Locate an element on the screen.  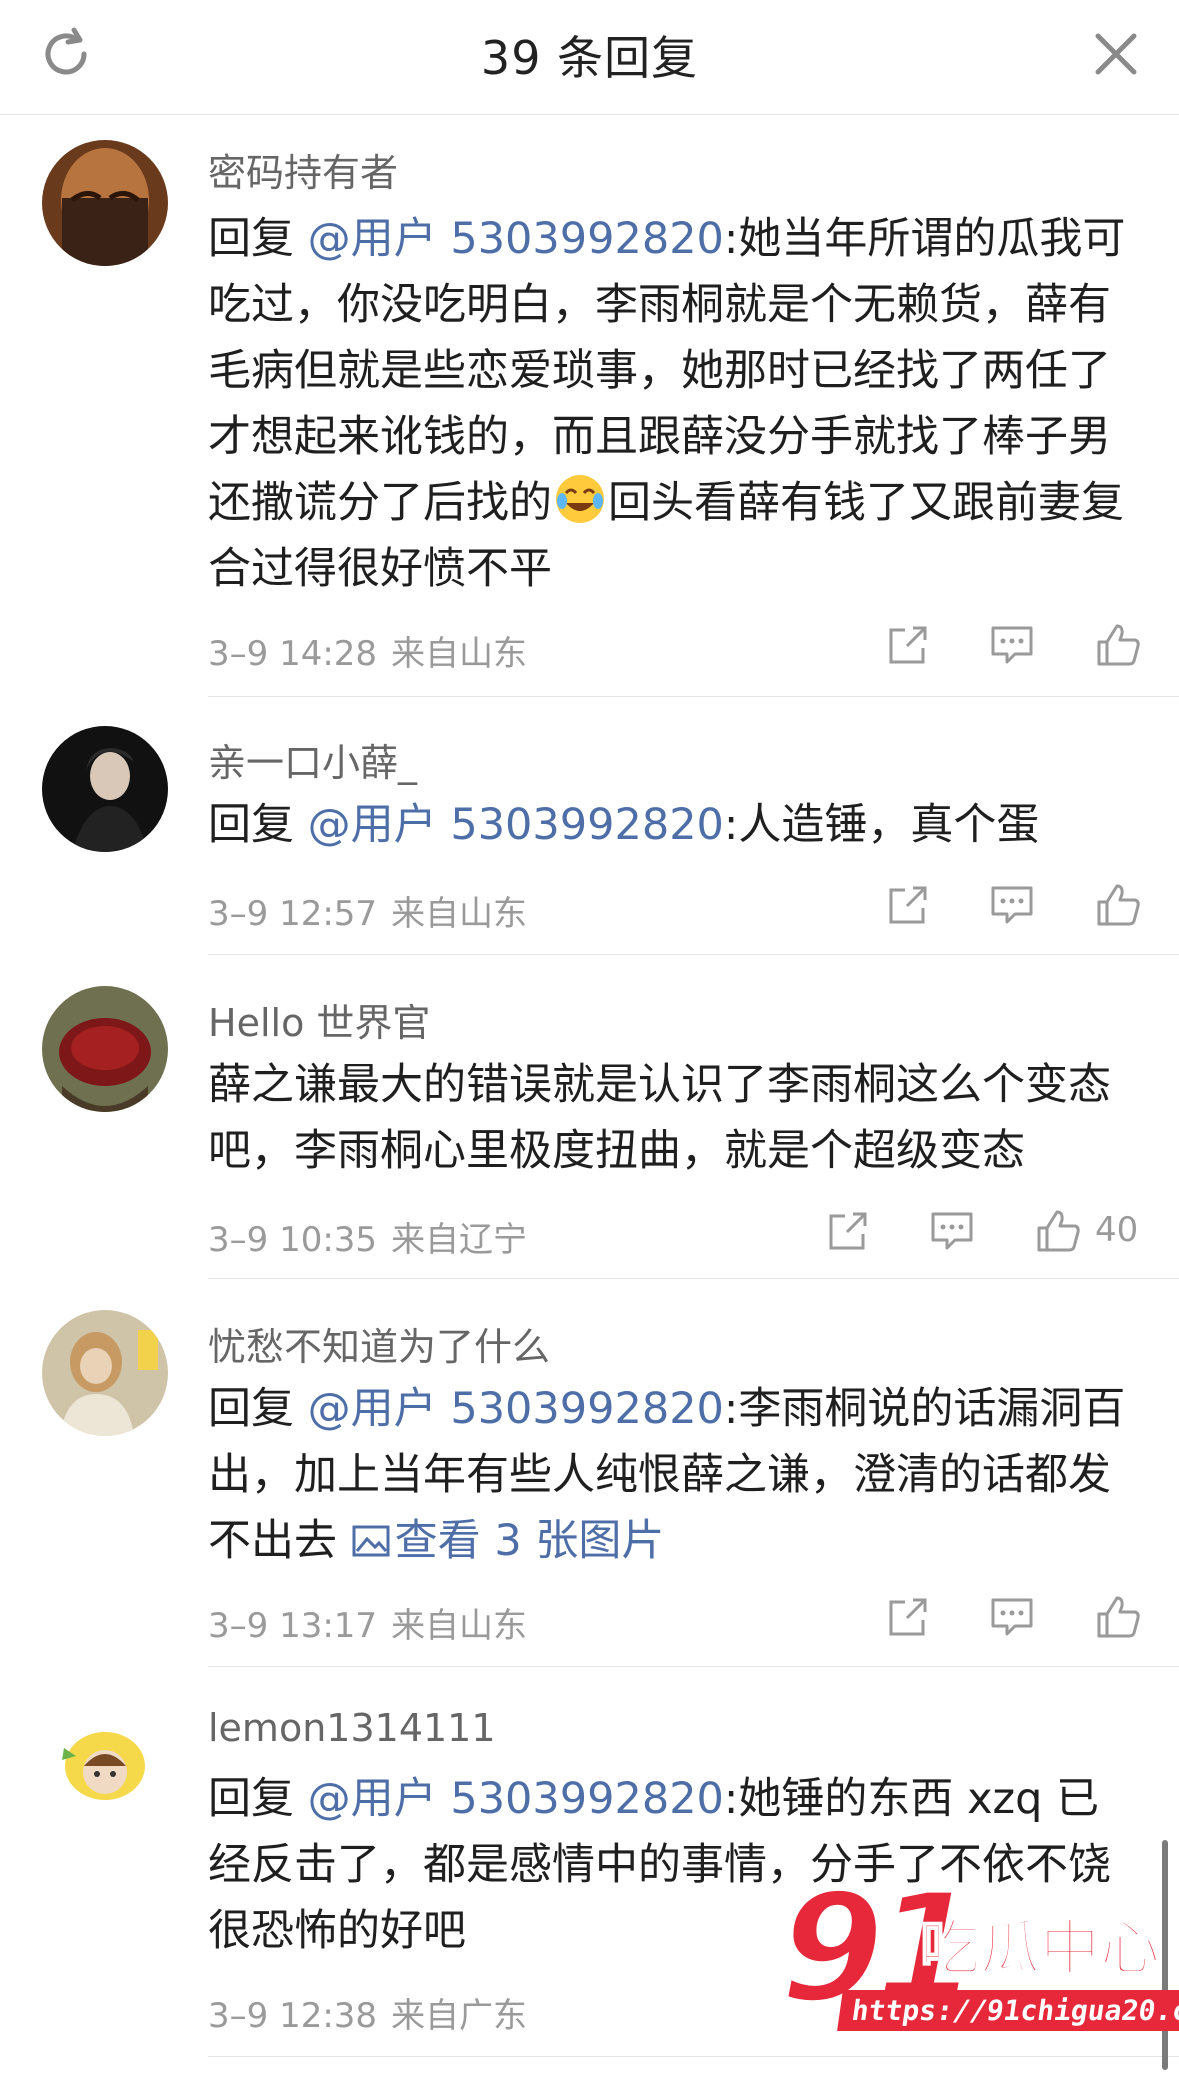
comment-meta: 3–9 14:28 来自山东 is located at coordinates (367, 650).